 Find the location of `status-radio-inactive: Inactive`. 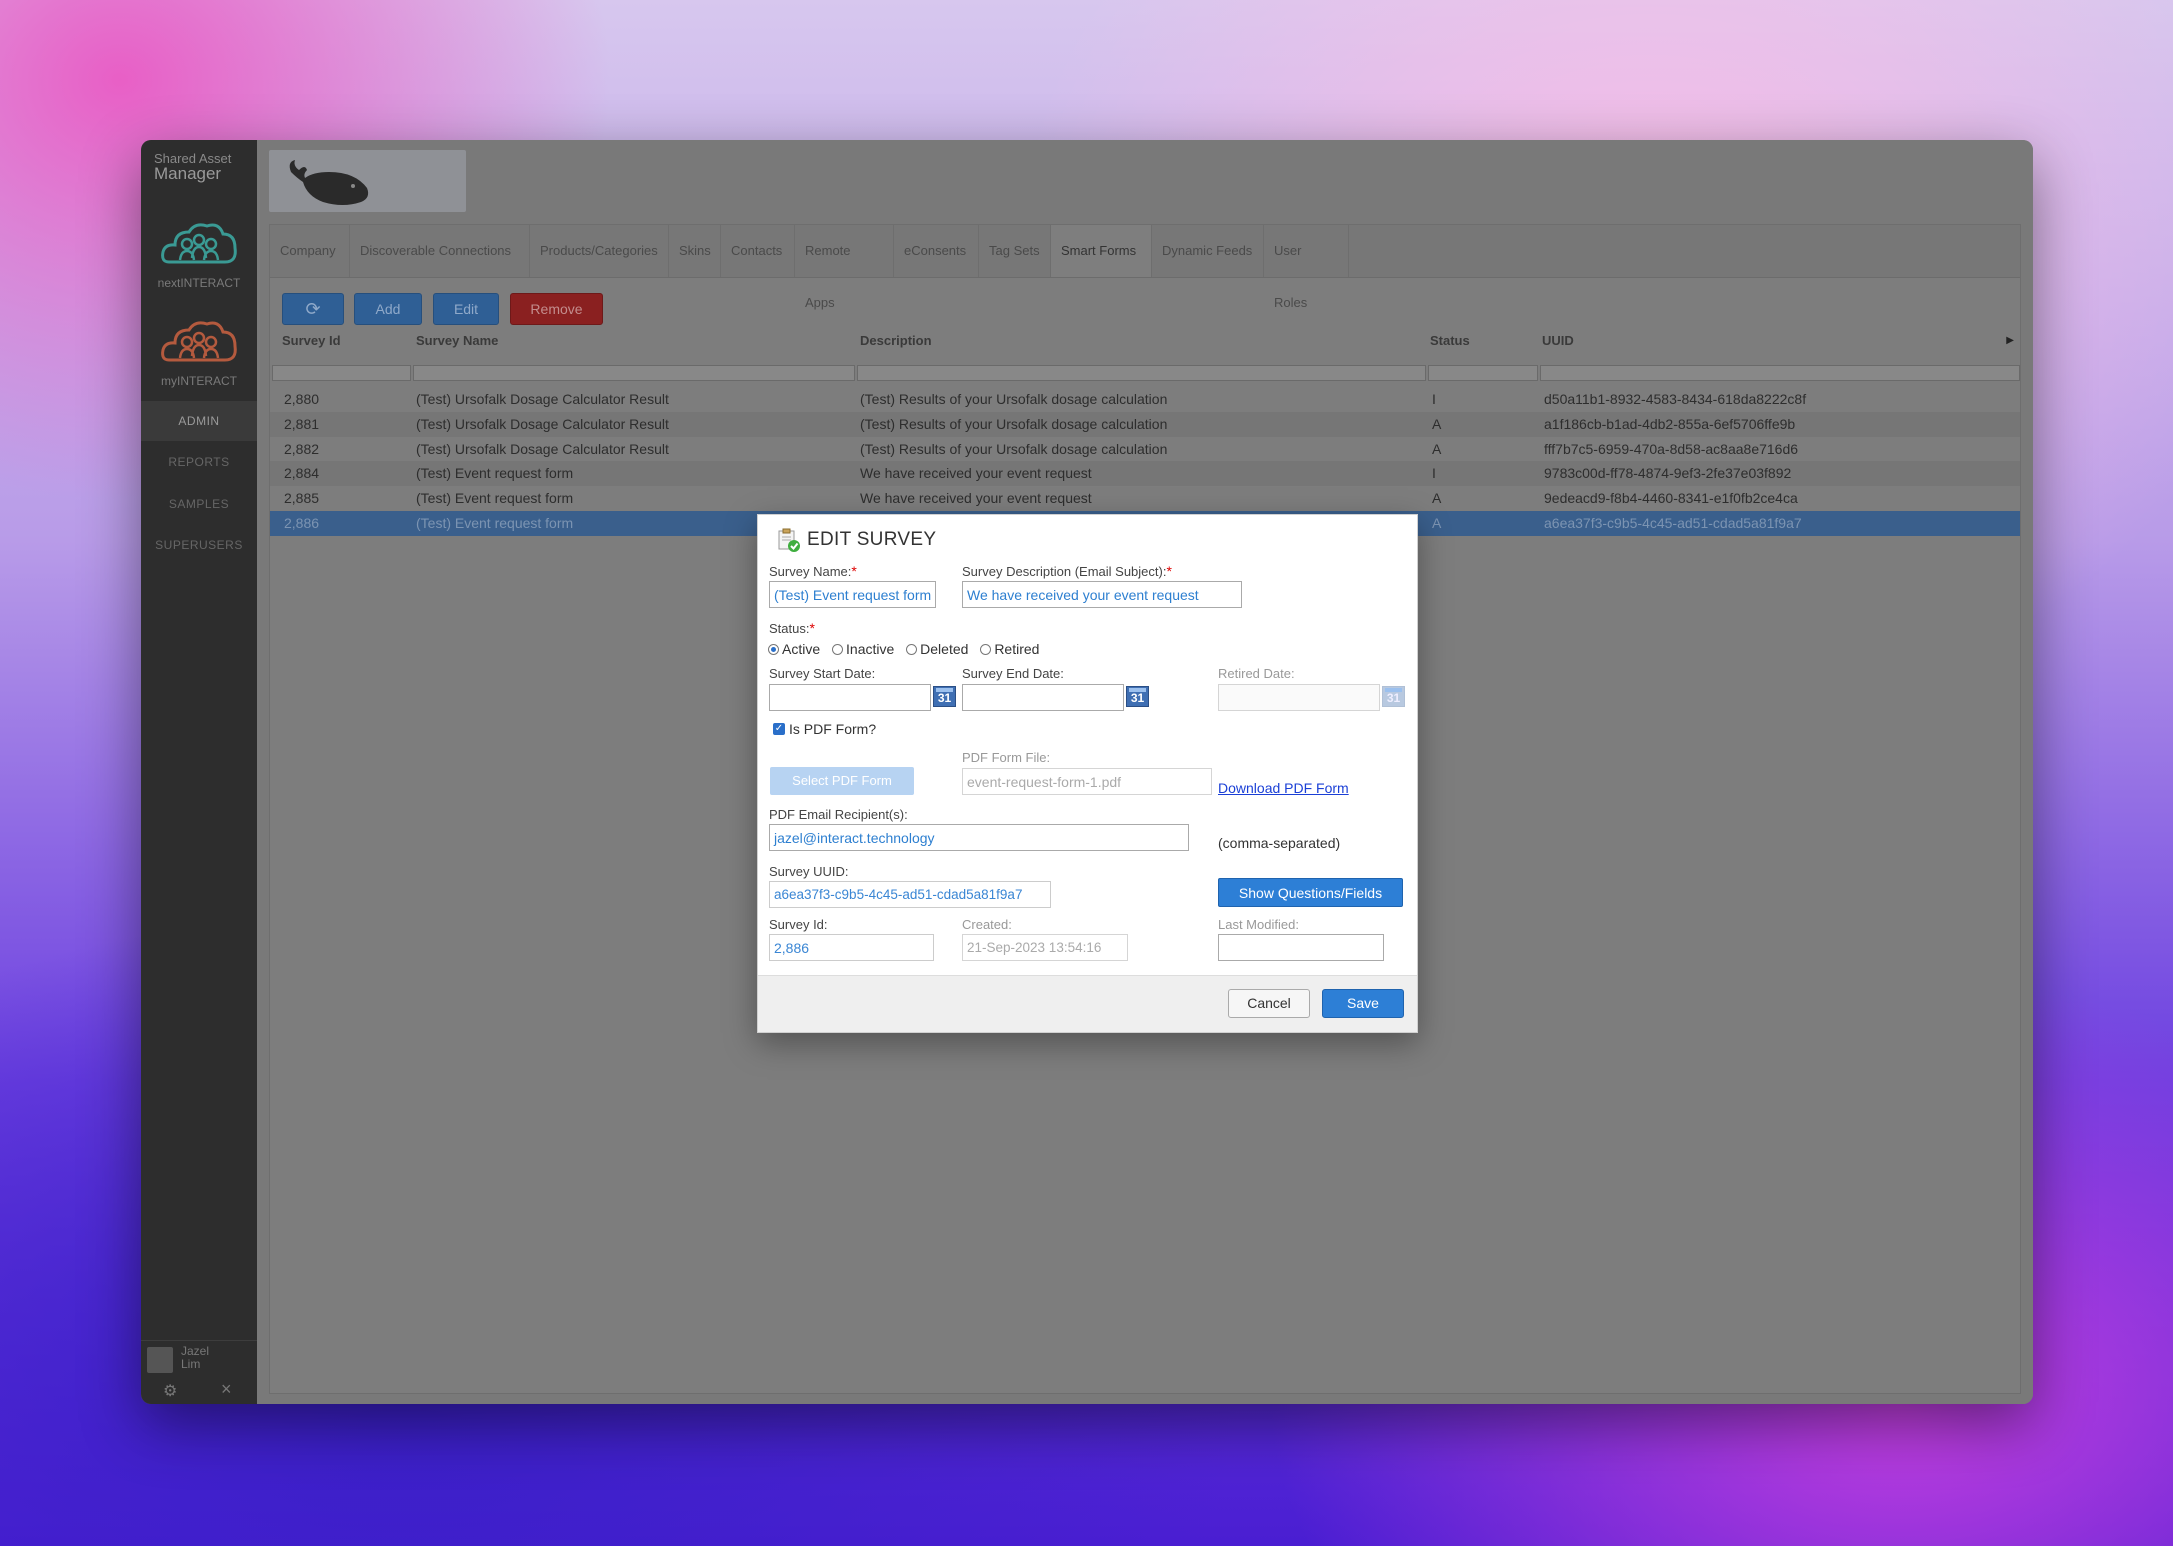

status-radio-inactive: Inactive is located at coordinates (863, 649).